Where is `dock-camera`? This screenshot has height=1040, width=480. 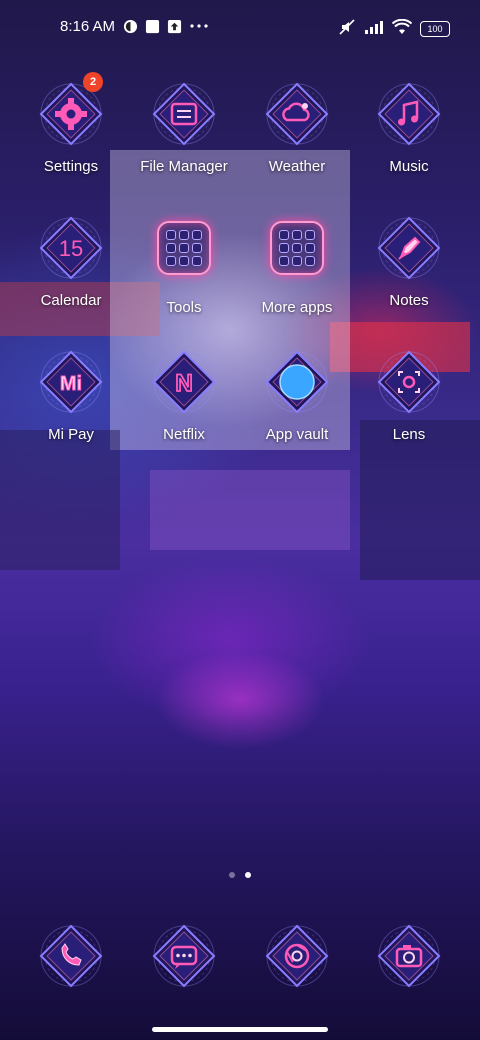 dock-camera is located at coordinates (409, 956).